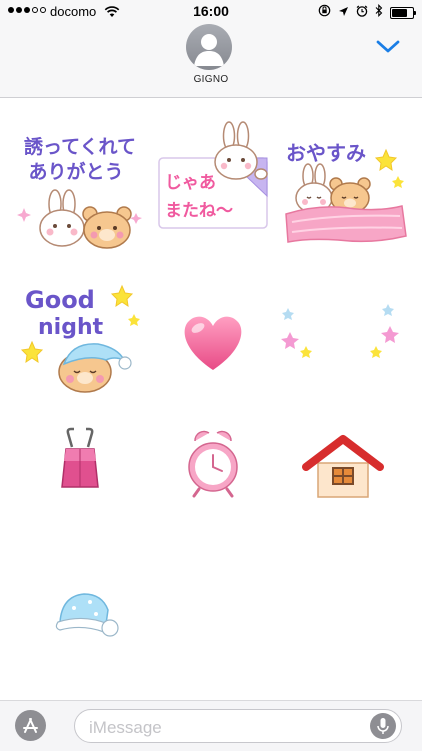 The image size is (422, 751). I want to click on sticker-thanks-for-inviting: 誘ってくれて ありがとう, so click(80, 188).